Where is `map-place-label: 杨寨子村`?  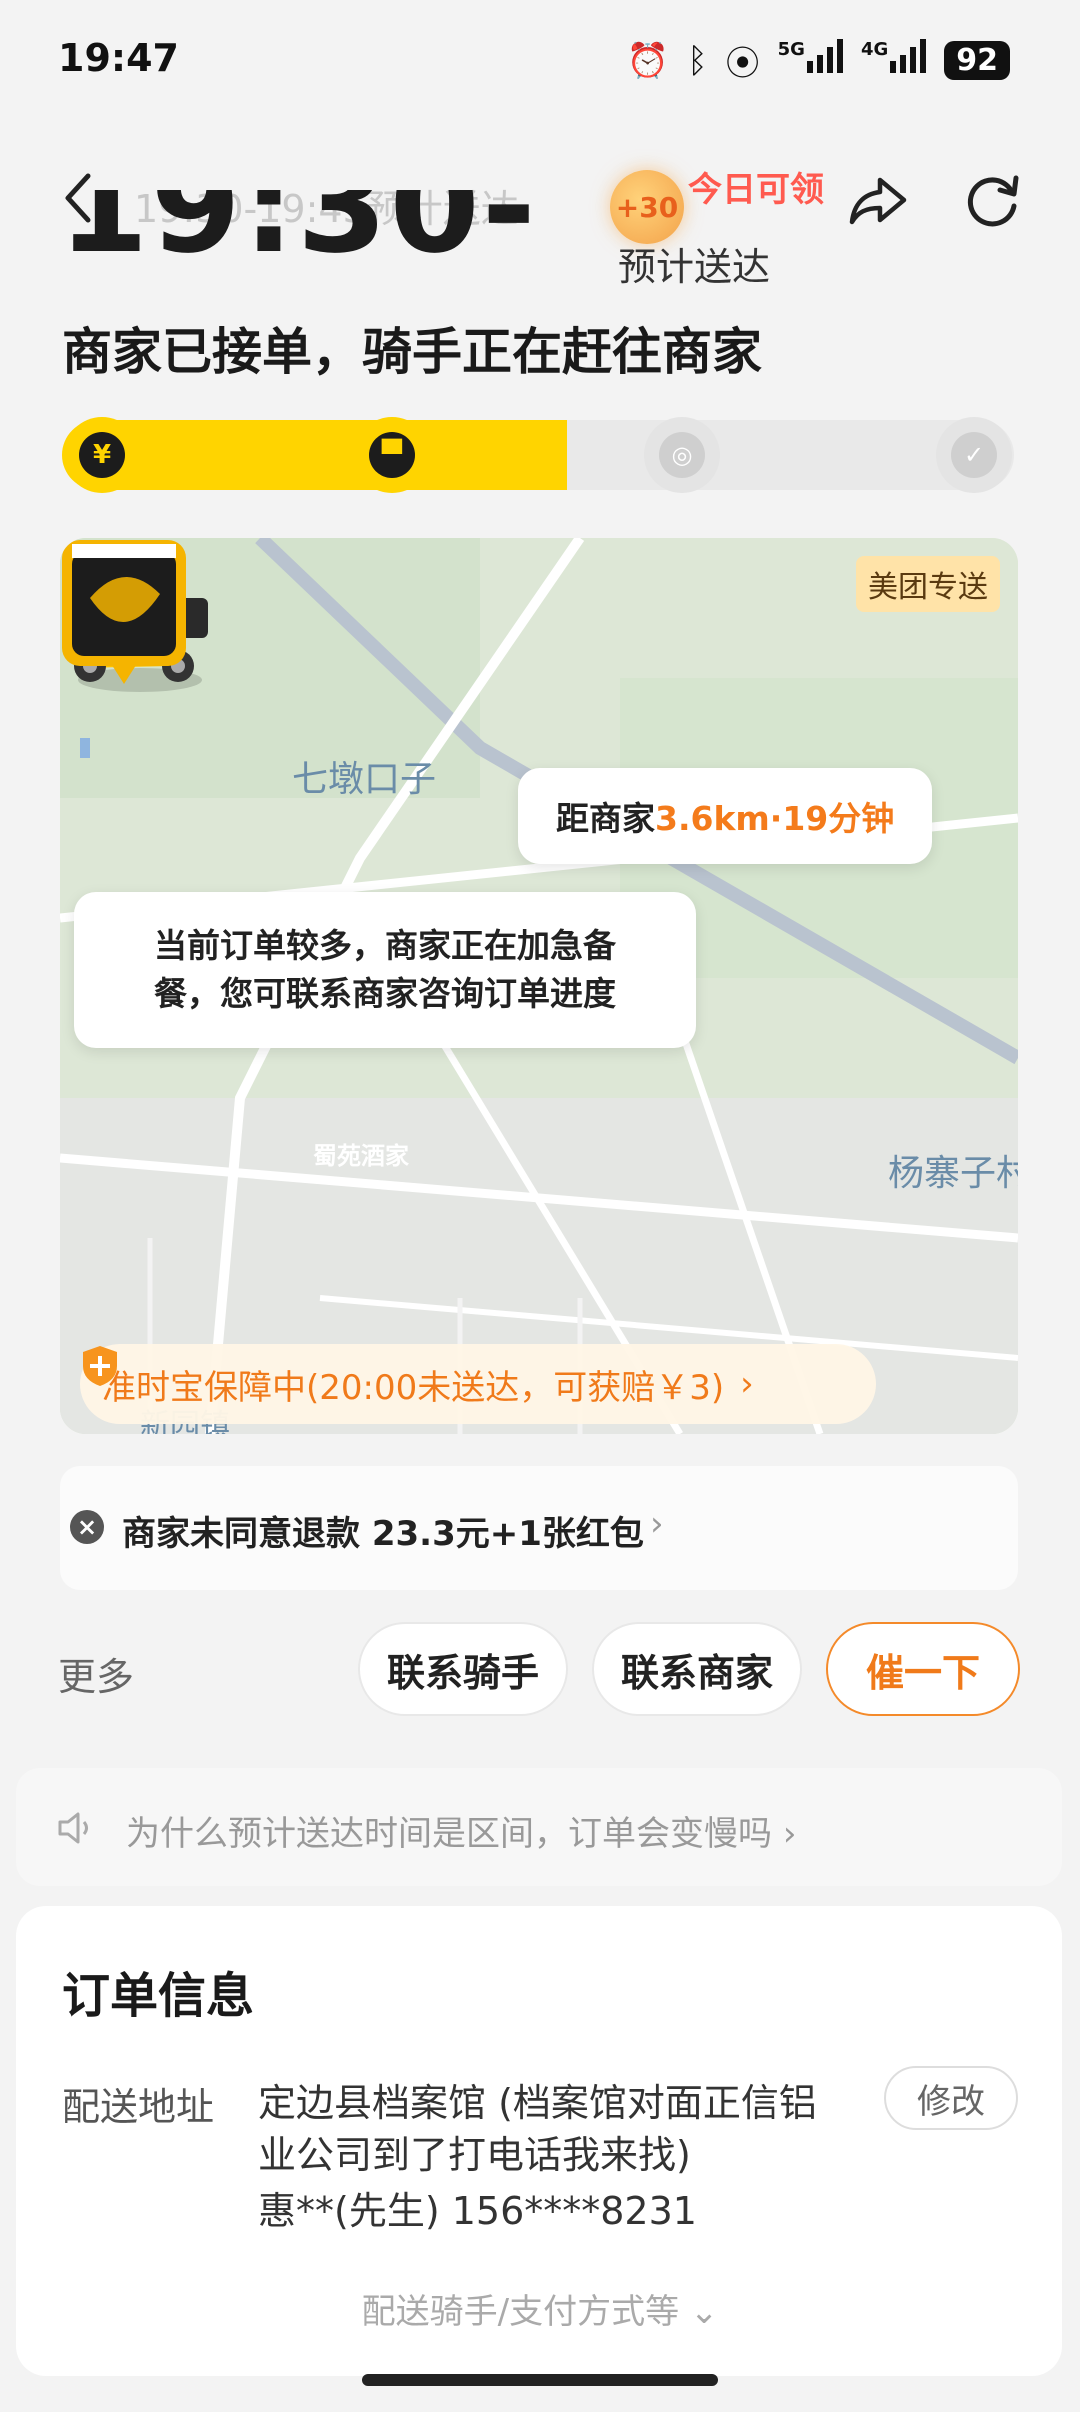 map-place-label: 杨寨子村 is located at coordinates (953, 1173).